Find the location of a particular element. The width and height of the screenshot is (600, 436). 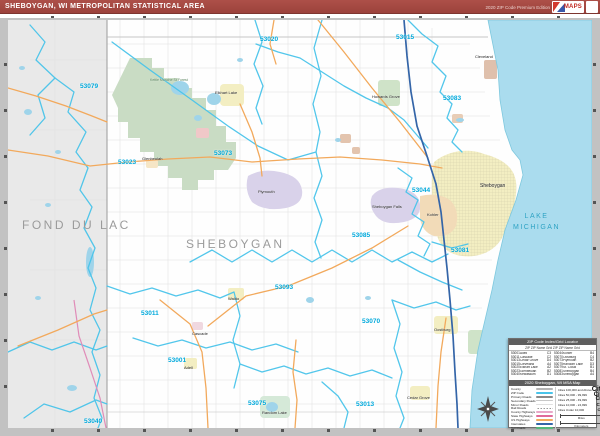

zip-index-row: 53083 Sheboygan A4 is located at coordinates (574, 374).